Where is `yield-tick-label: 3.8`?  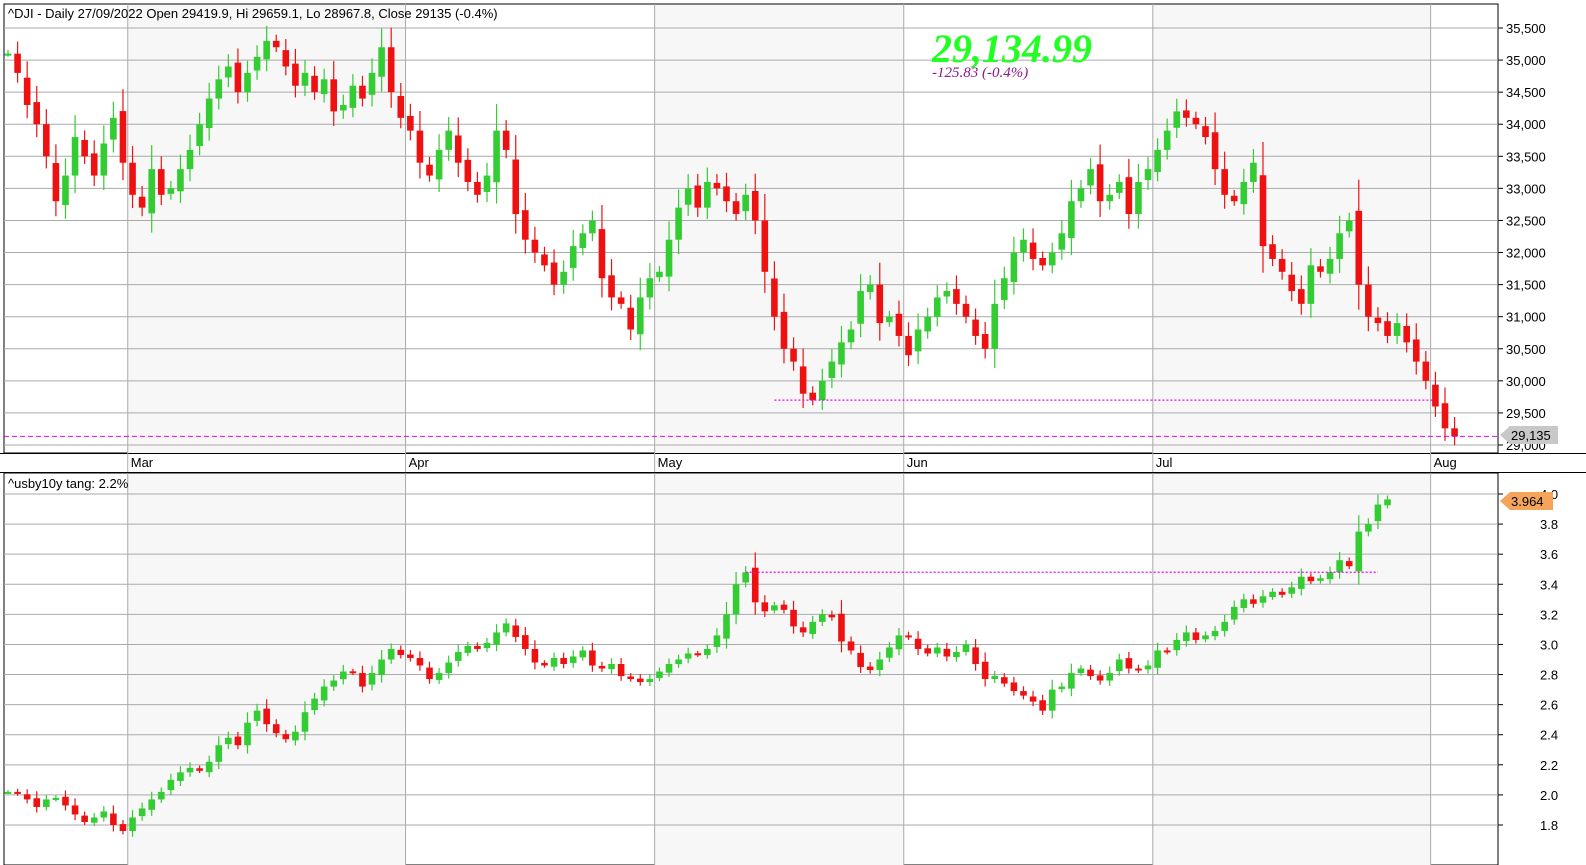 yield-tick-label: 3.8 is located at coordinates (1549, 524).